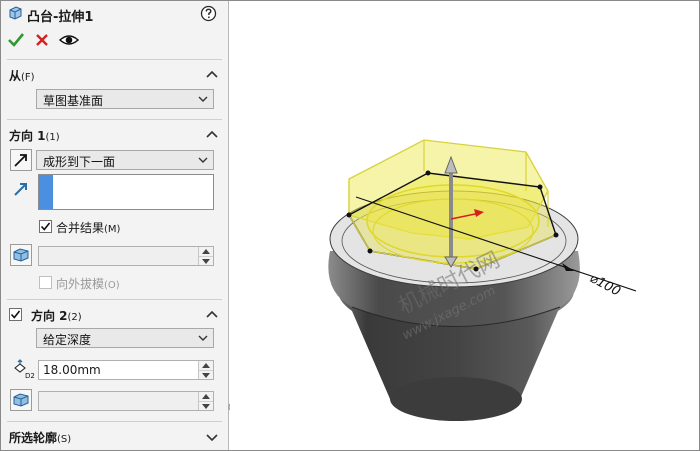 This screenshot has width=700, height=451. Describe the element at coordinates (30, 376) in the screenshot. I see `svg-text: D2` at that location.